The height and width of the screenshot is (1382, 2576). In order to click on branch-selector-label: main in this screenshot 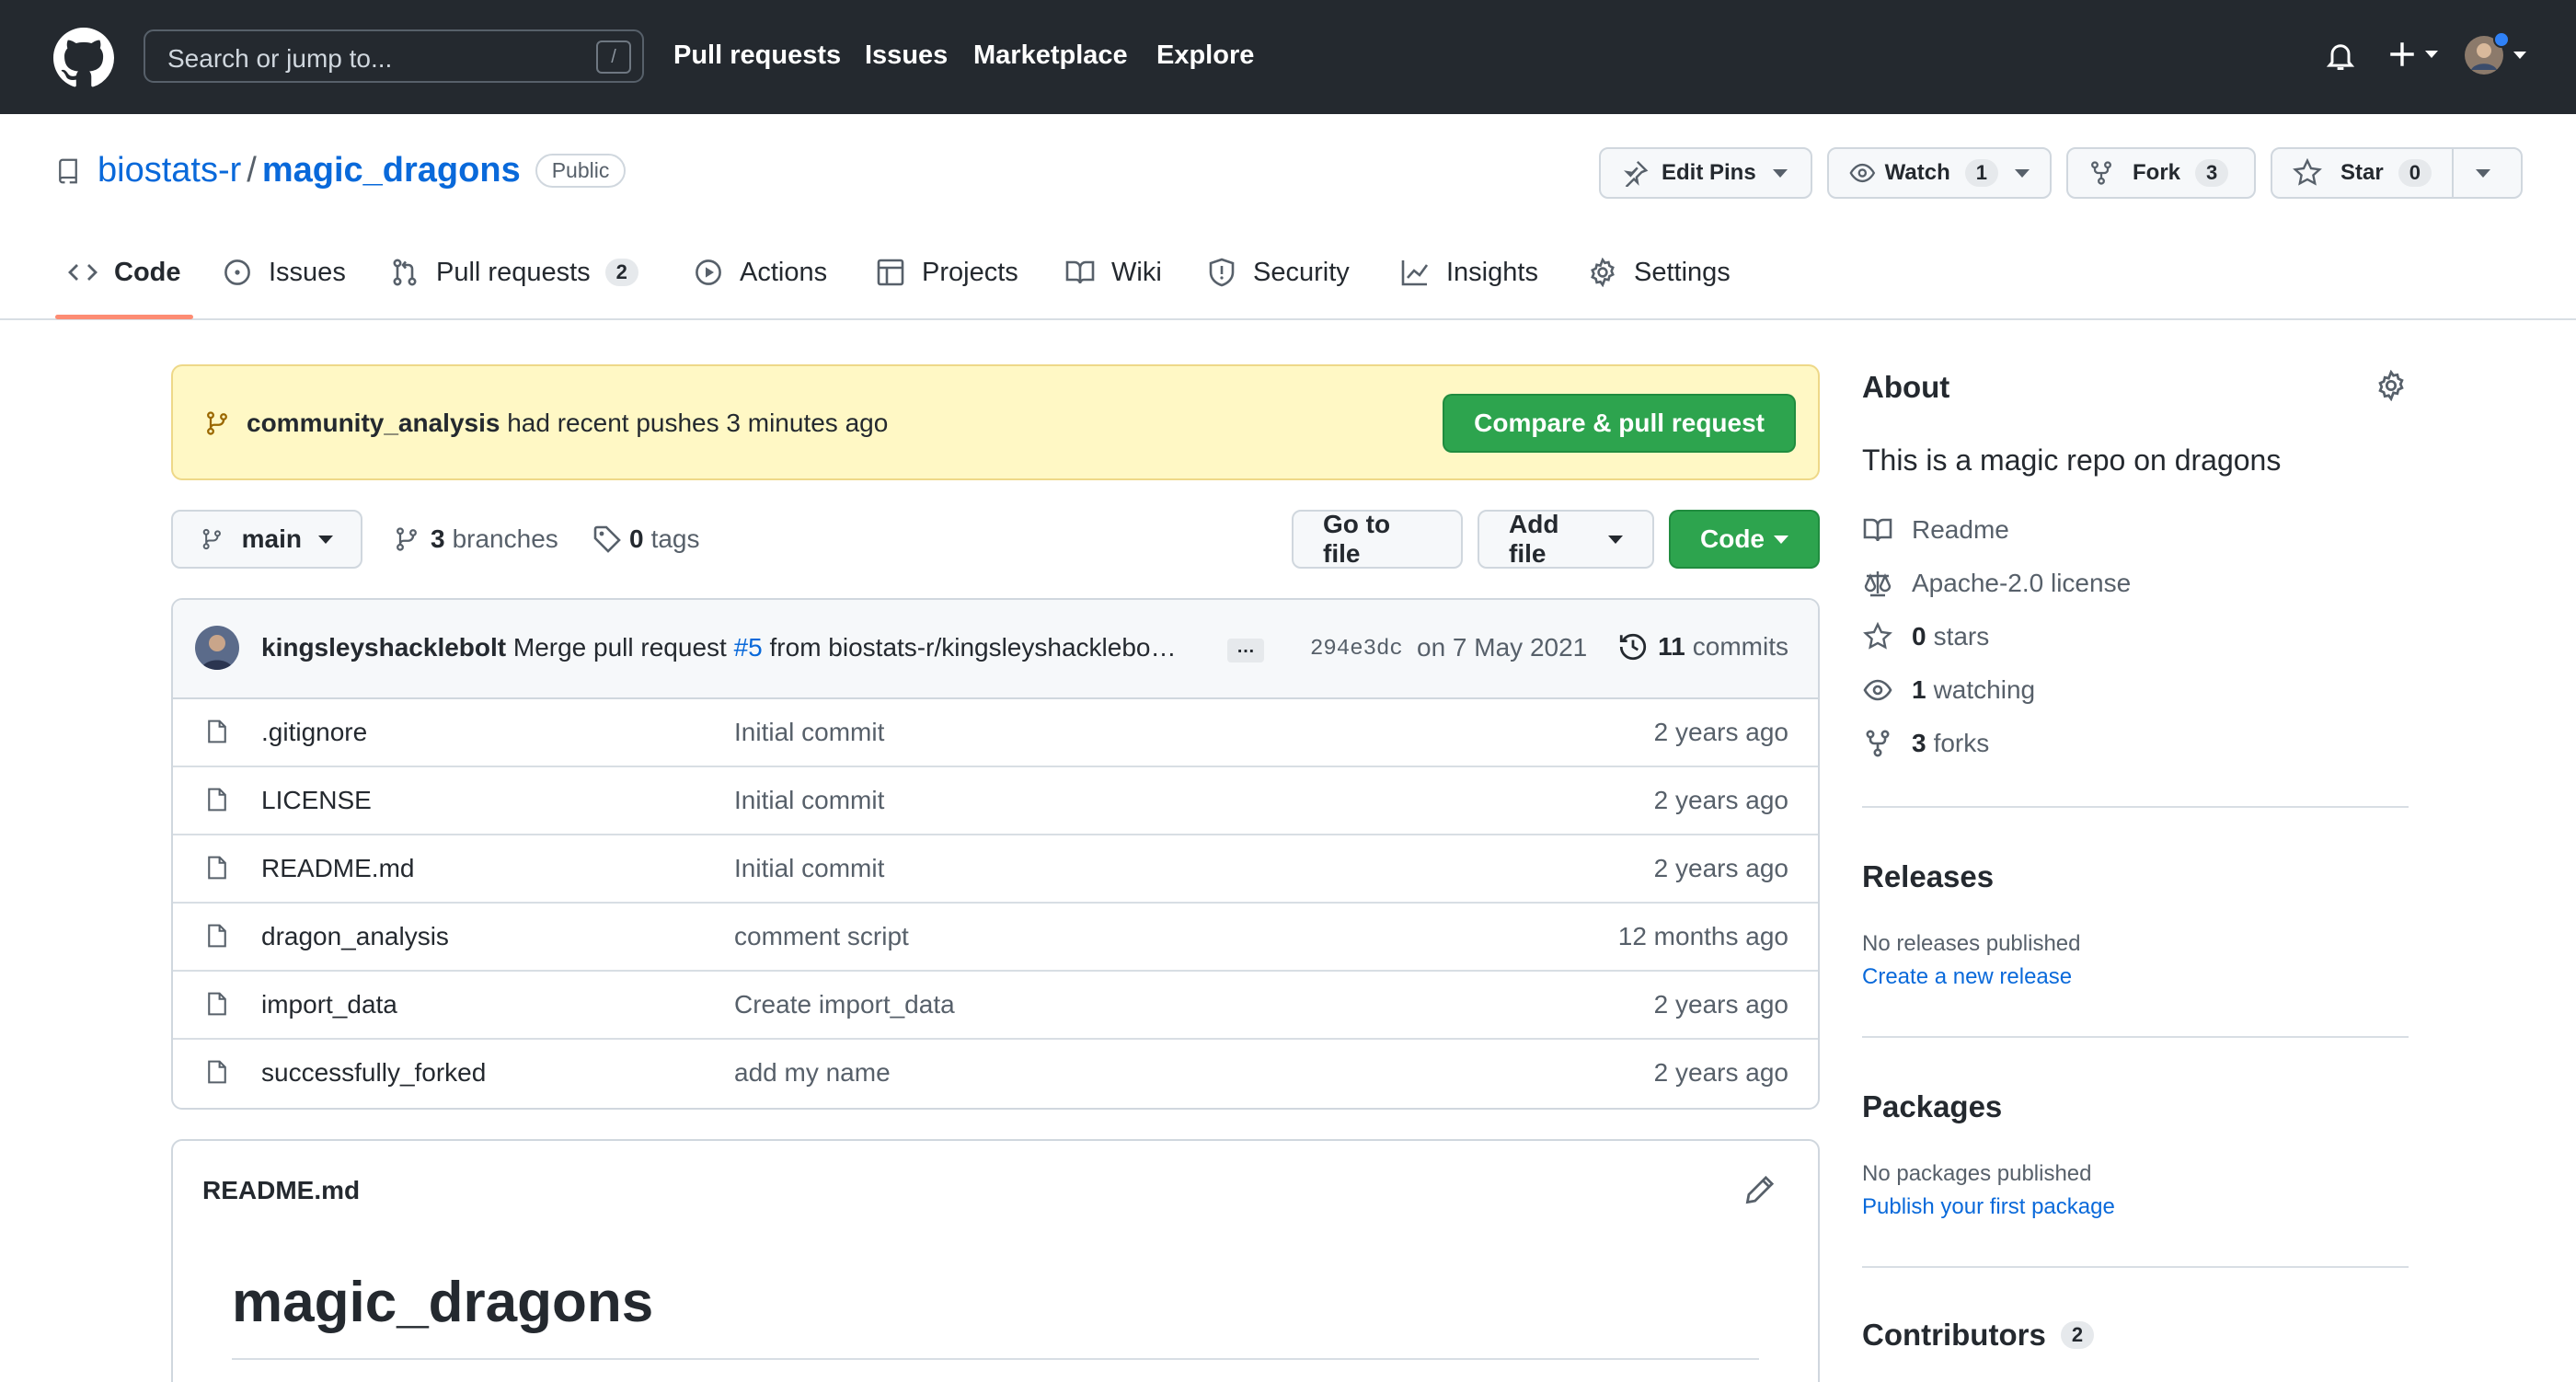, I will do `click(271, 538)`.